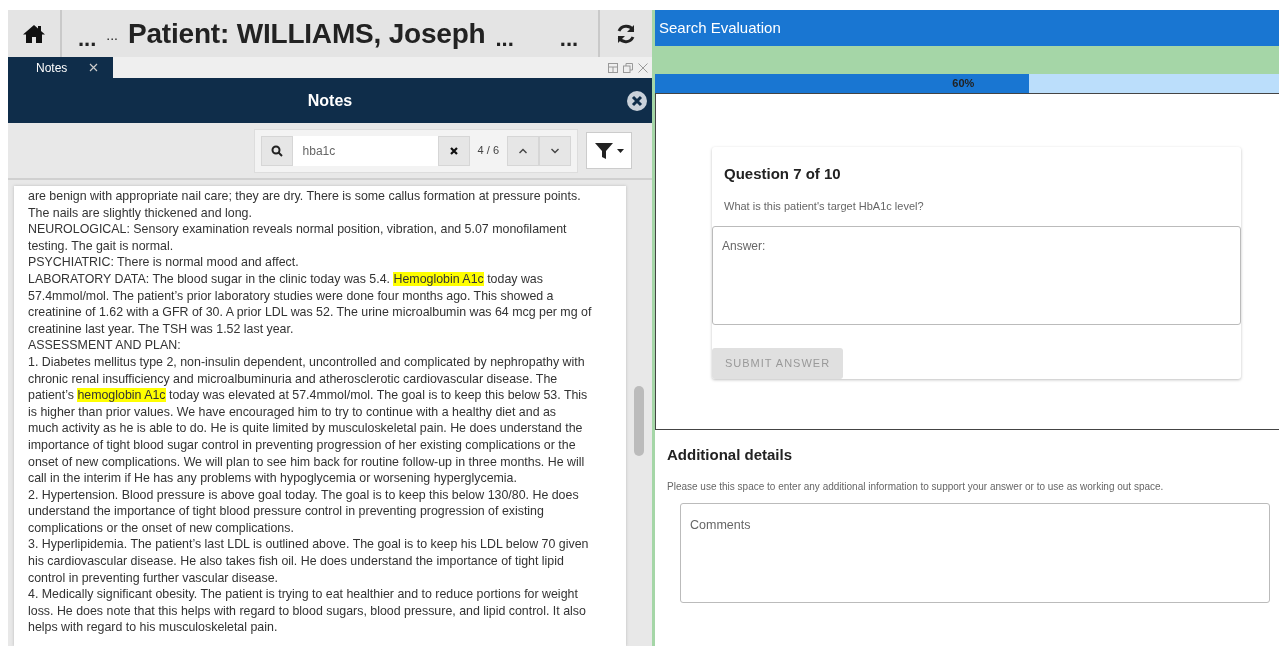  What do you see at coordinates (298, 229) in the screenshot?
I see `note-line: NEUROLOGICAL: Sensory examination reveals normal position, vibration, and 5.07 monofilament` at bounding box center [298, 229].